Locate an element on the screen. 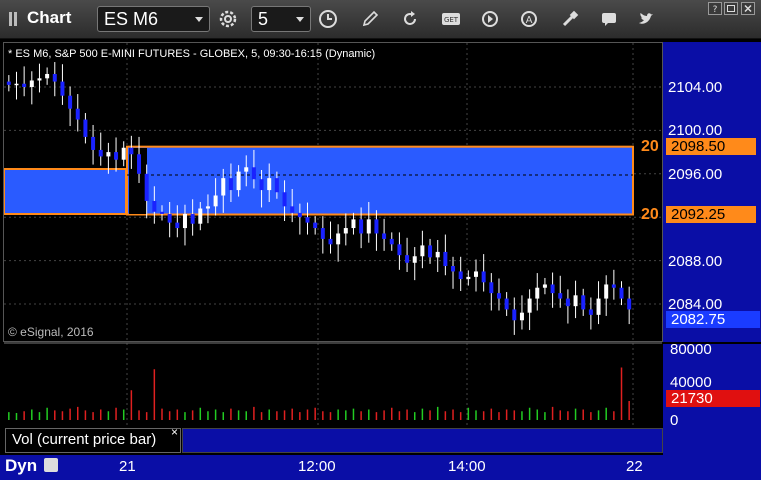 Image resolution: width=761 pixels, height=480 pixels. study-label: Vol (current price bar) is located at coordinates (93, 440).